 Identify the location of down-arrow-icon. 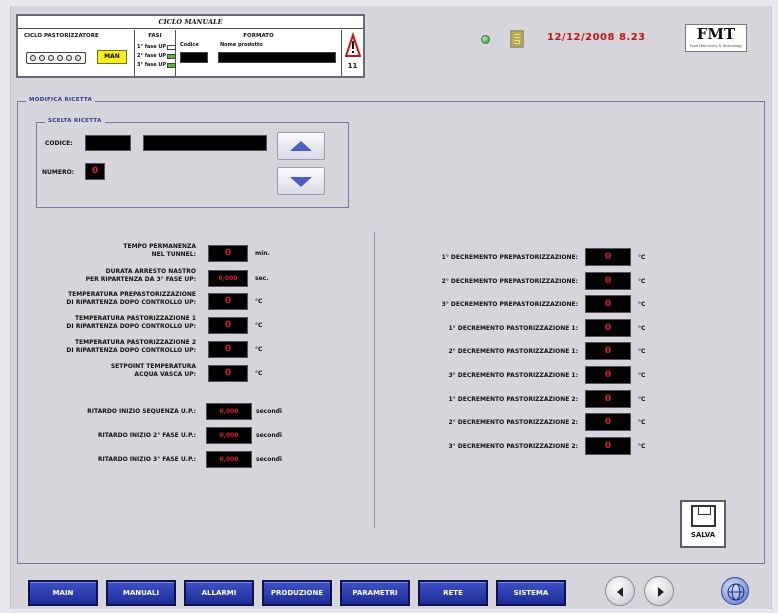
(301, 182).